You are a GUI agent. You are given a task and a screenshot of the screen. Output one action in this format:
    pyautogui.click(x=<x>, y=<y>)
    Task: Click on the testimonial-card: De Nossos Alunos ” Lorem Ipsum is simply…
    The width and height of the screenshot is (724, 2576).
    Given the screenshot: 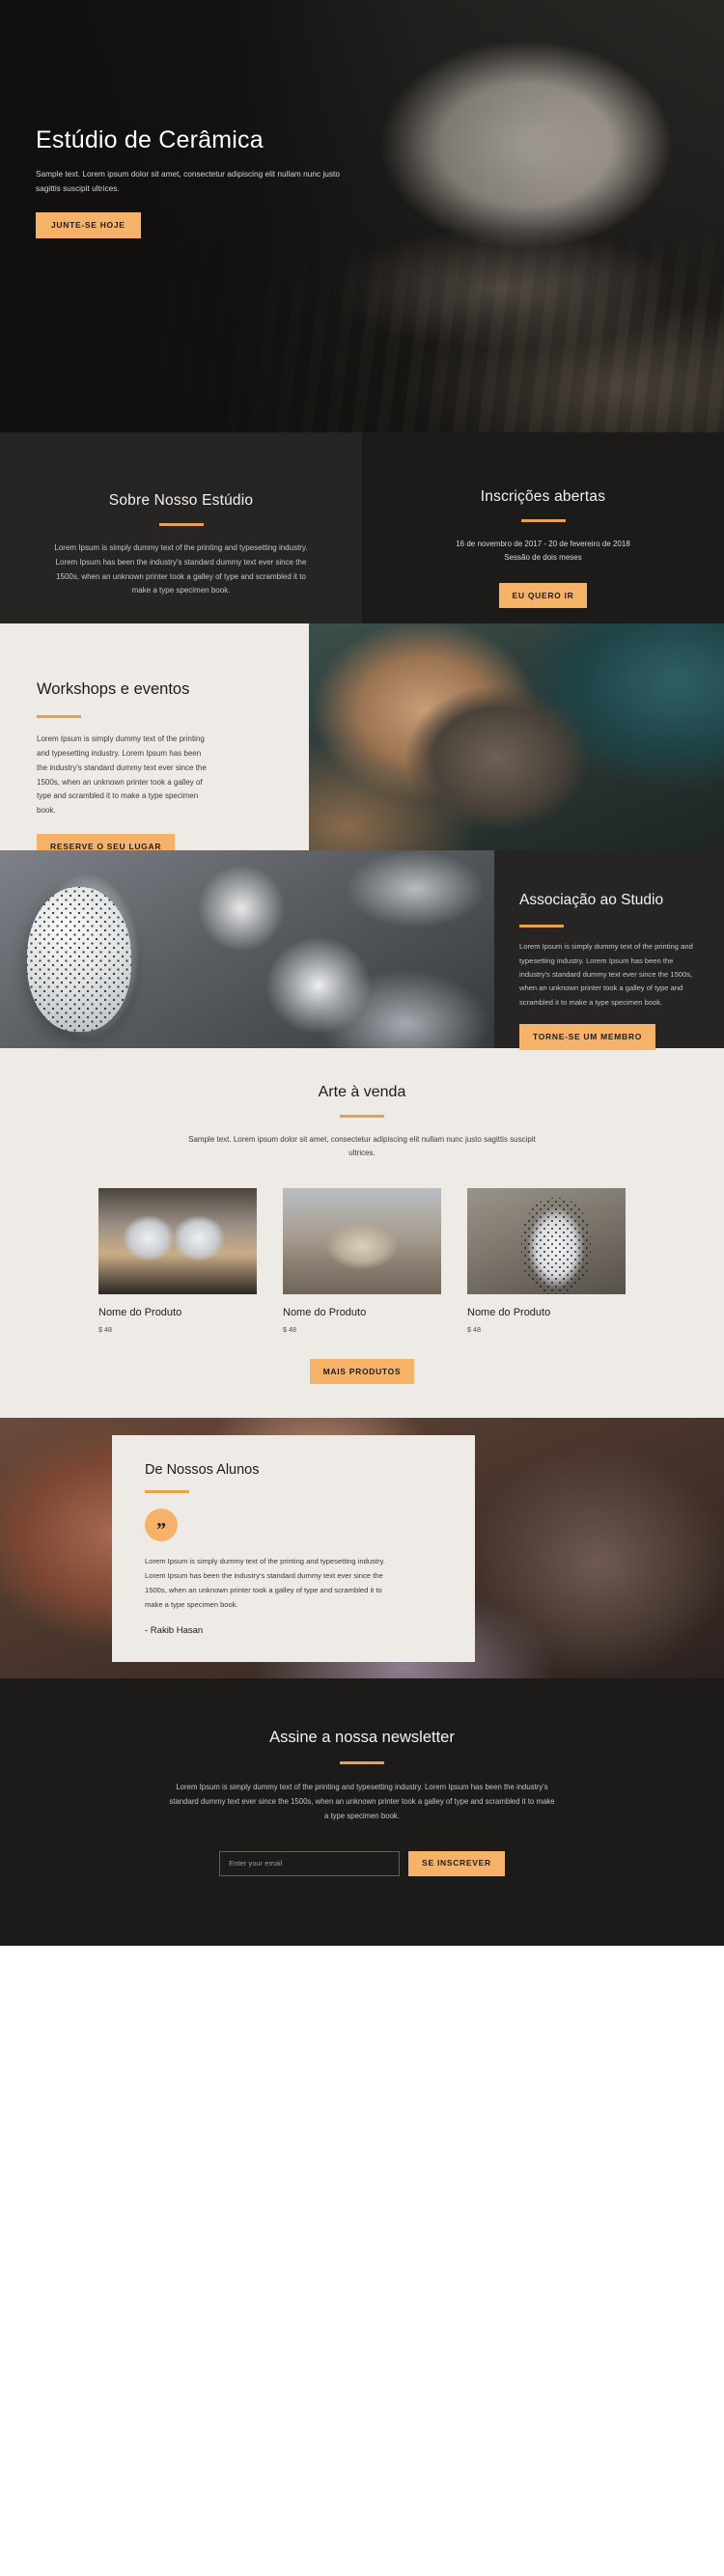 What is the action you would take?
    pyautogui.click(x=293, y=1549)
    